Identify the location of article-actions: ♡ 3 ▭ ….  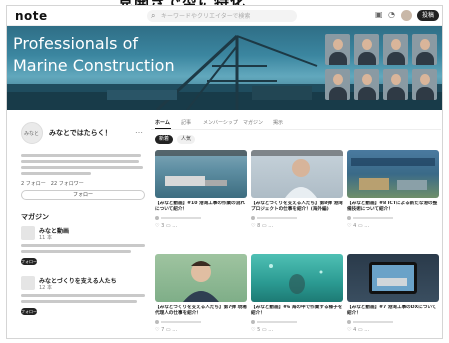
(166, 226).